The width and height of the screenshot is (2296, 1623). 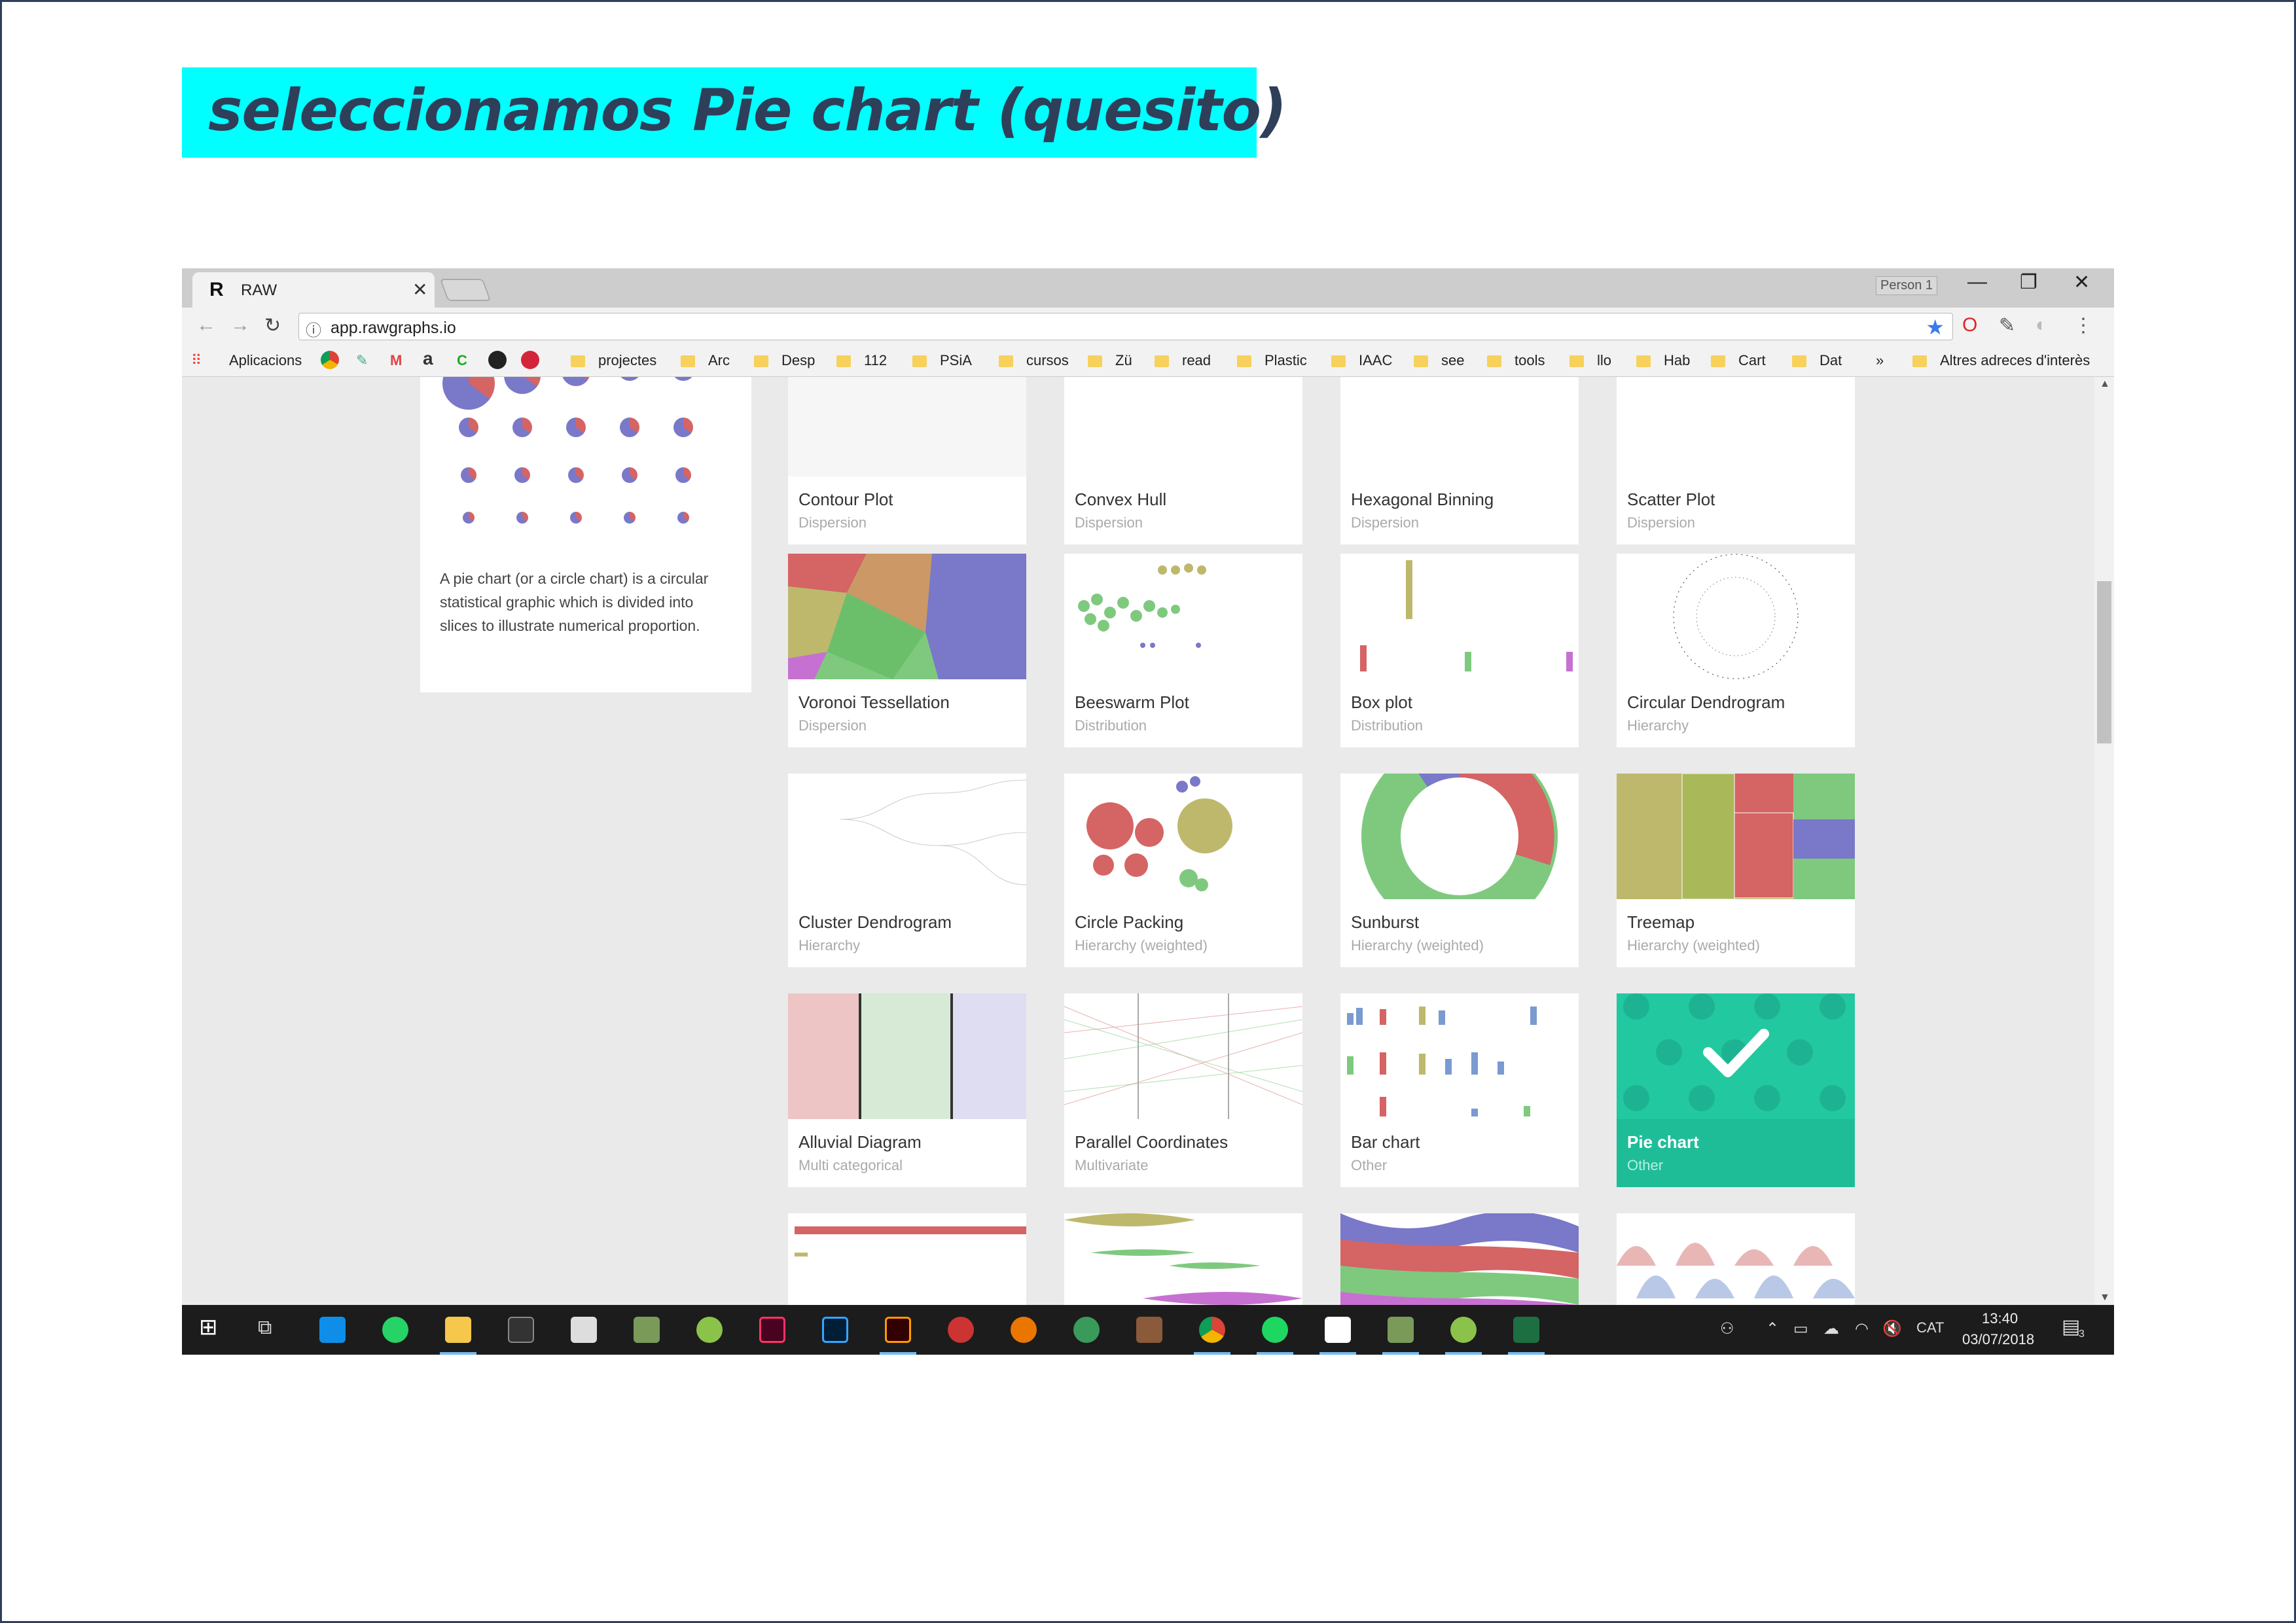 What do you see at coordinates (1459, 1259) in the screenshot?
I see `chart-card: Bump Chart` at bounding box center [1459, 1259].